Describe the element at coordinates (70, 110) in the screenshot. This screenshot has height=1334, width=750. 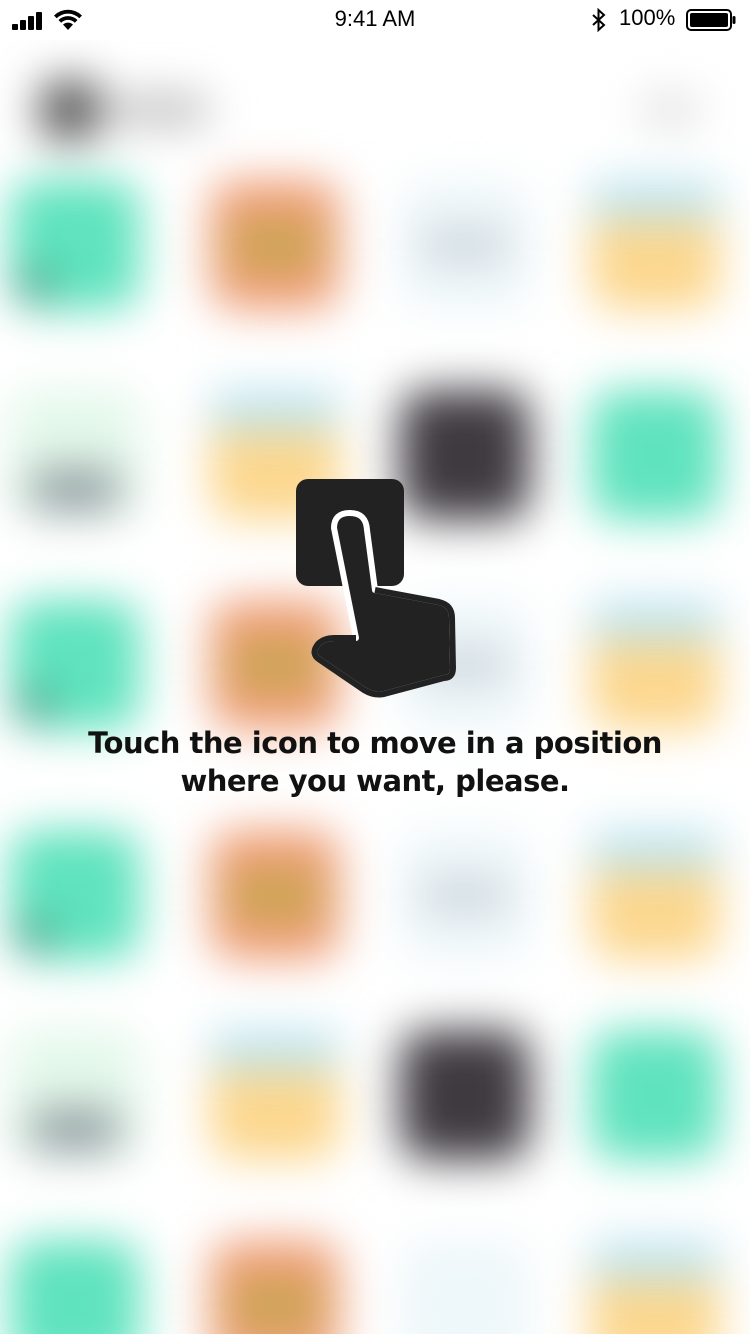
I see `header-avatar` at that location.